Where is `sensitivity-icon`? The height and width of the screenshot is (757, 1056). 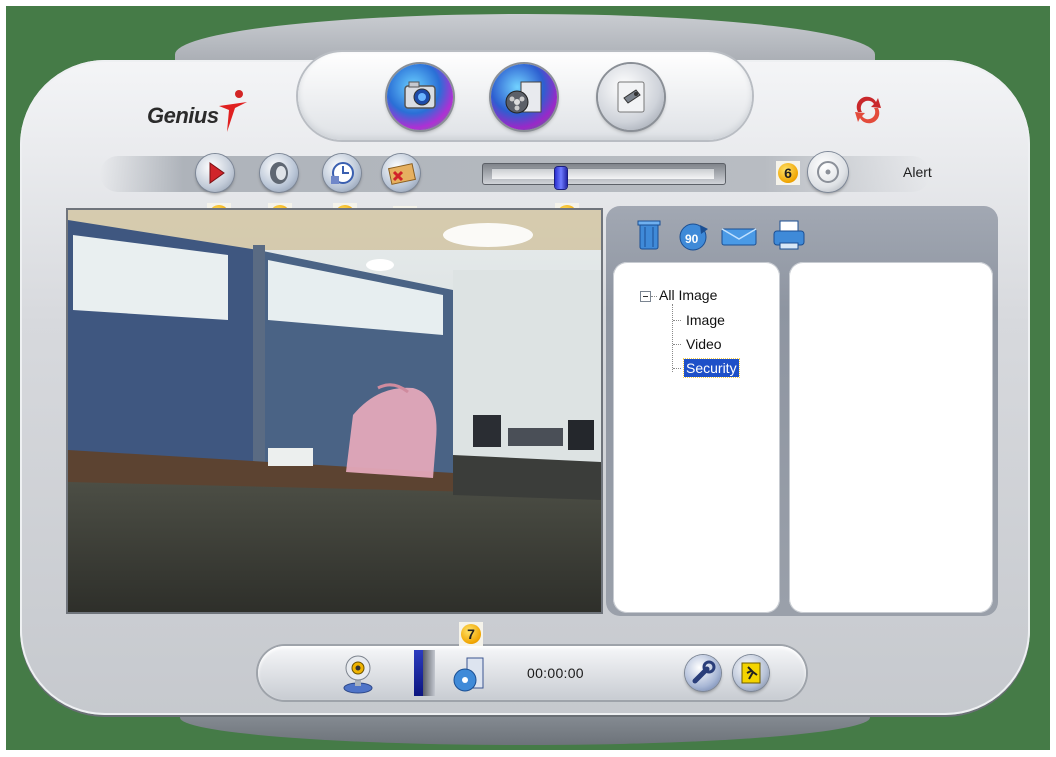 sensitivity-icon is located at coordinates (279, 173).